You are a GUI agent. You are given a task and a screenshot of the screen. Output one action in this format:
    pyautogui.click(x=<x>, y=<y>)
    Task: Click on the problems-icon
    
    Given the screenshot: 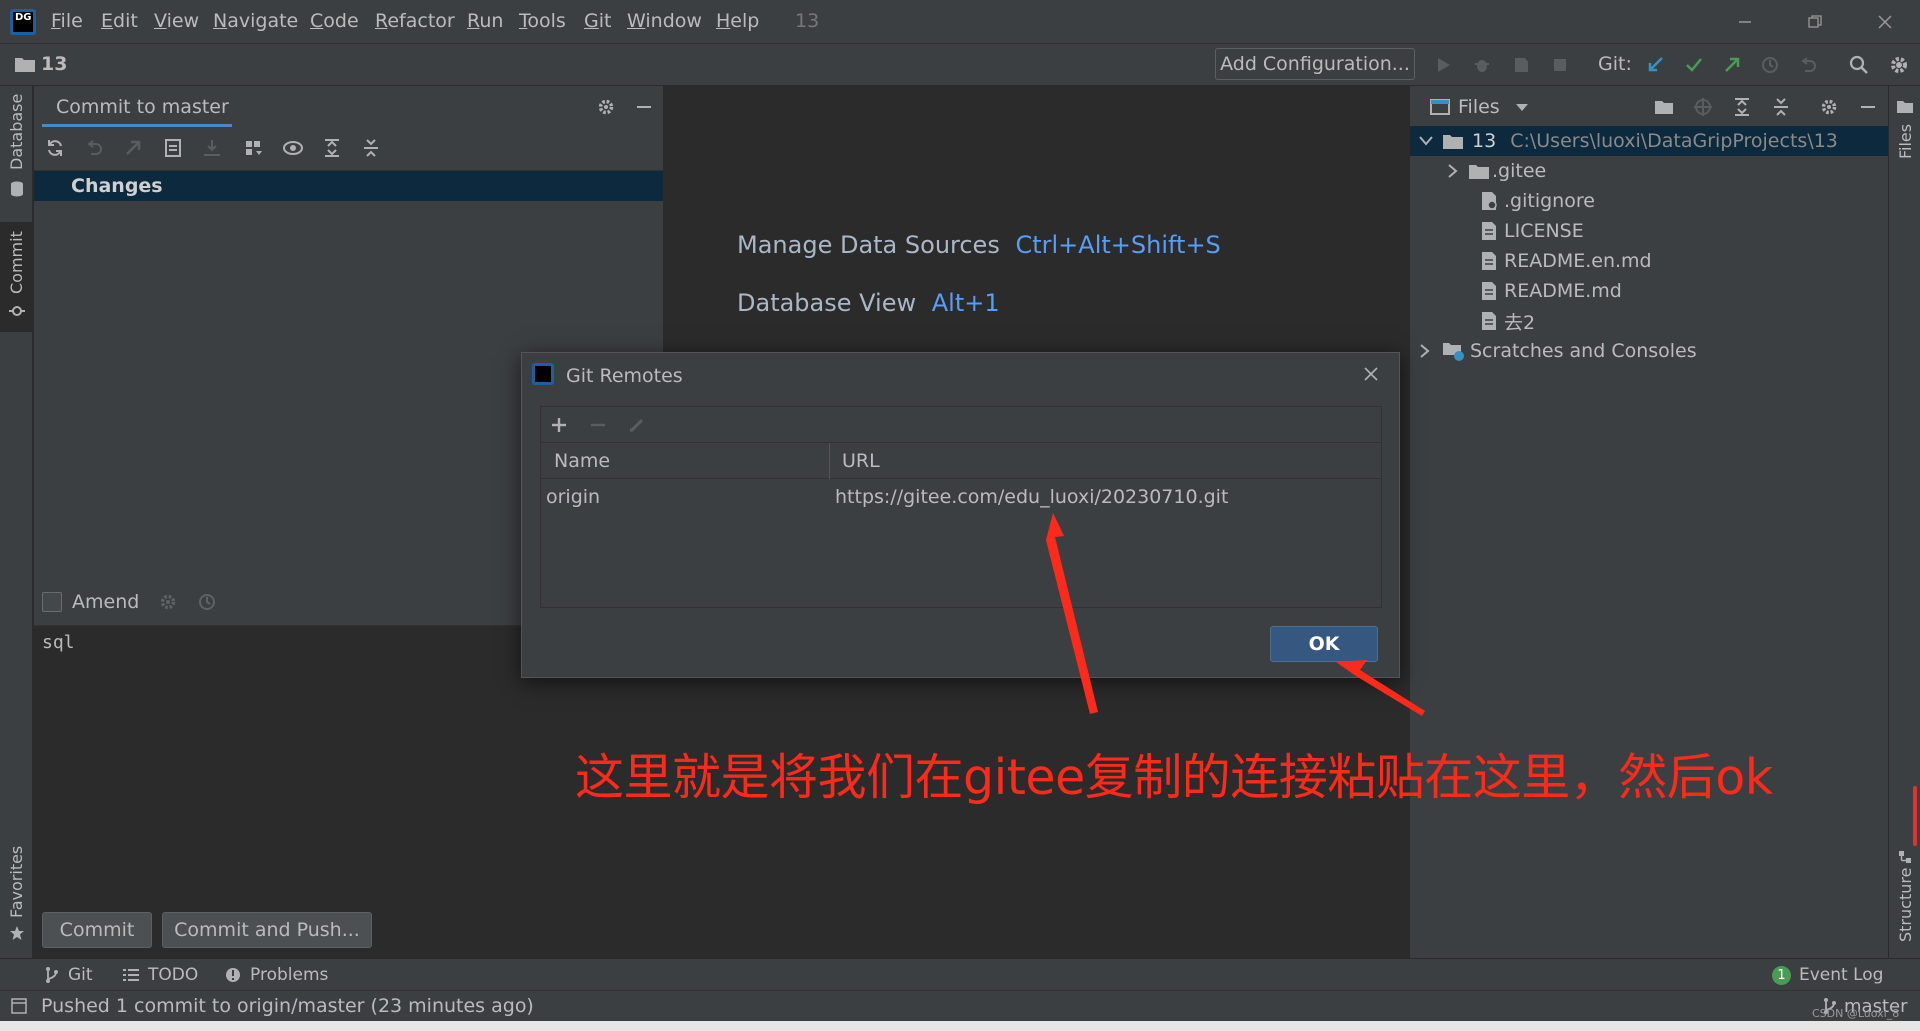 What is the action you would take?
    pyautogui.click(x=233, y=975)
    